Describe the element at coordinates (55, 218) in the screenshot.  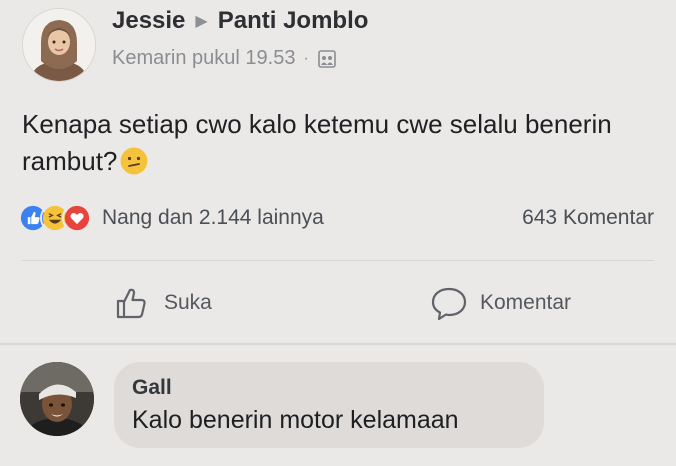
I see `reaction-icons` at that location.